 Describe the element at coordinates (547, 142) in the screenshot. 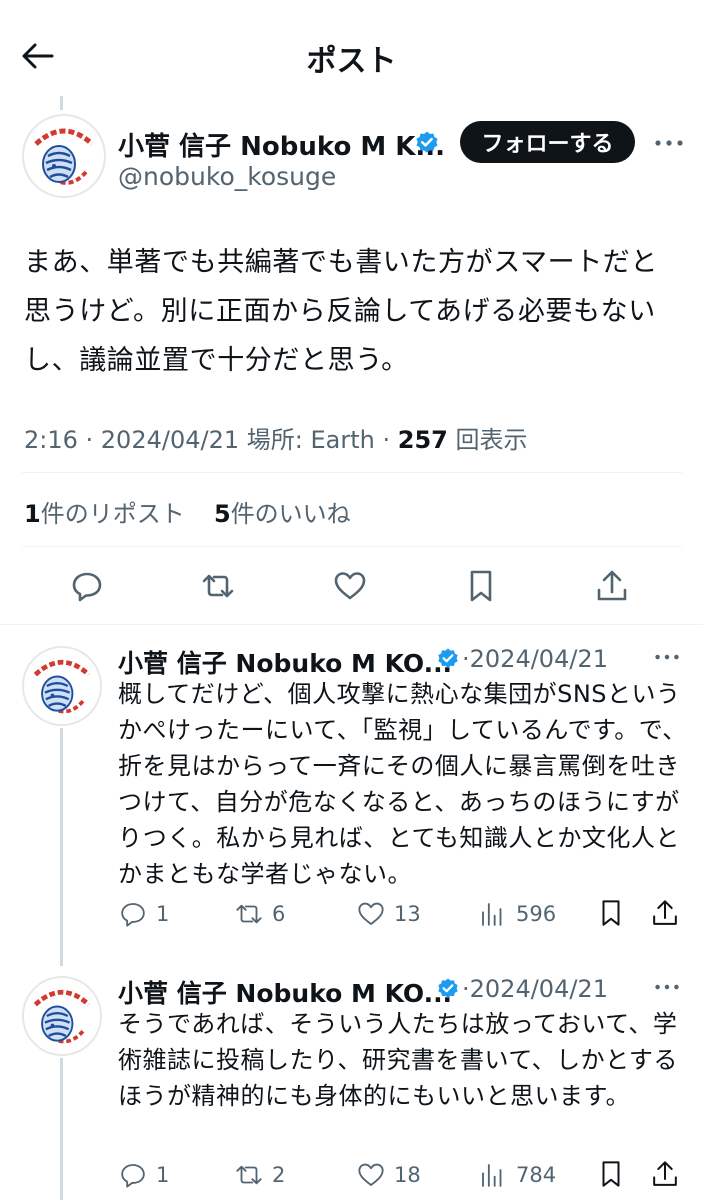

I see `follow-button: フォローする` at that location.